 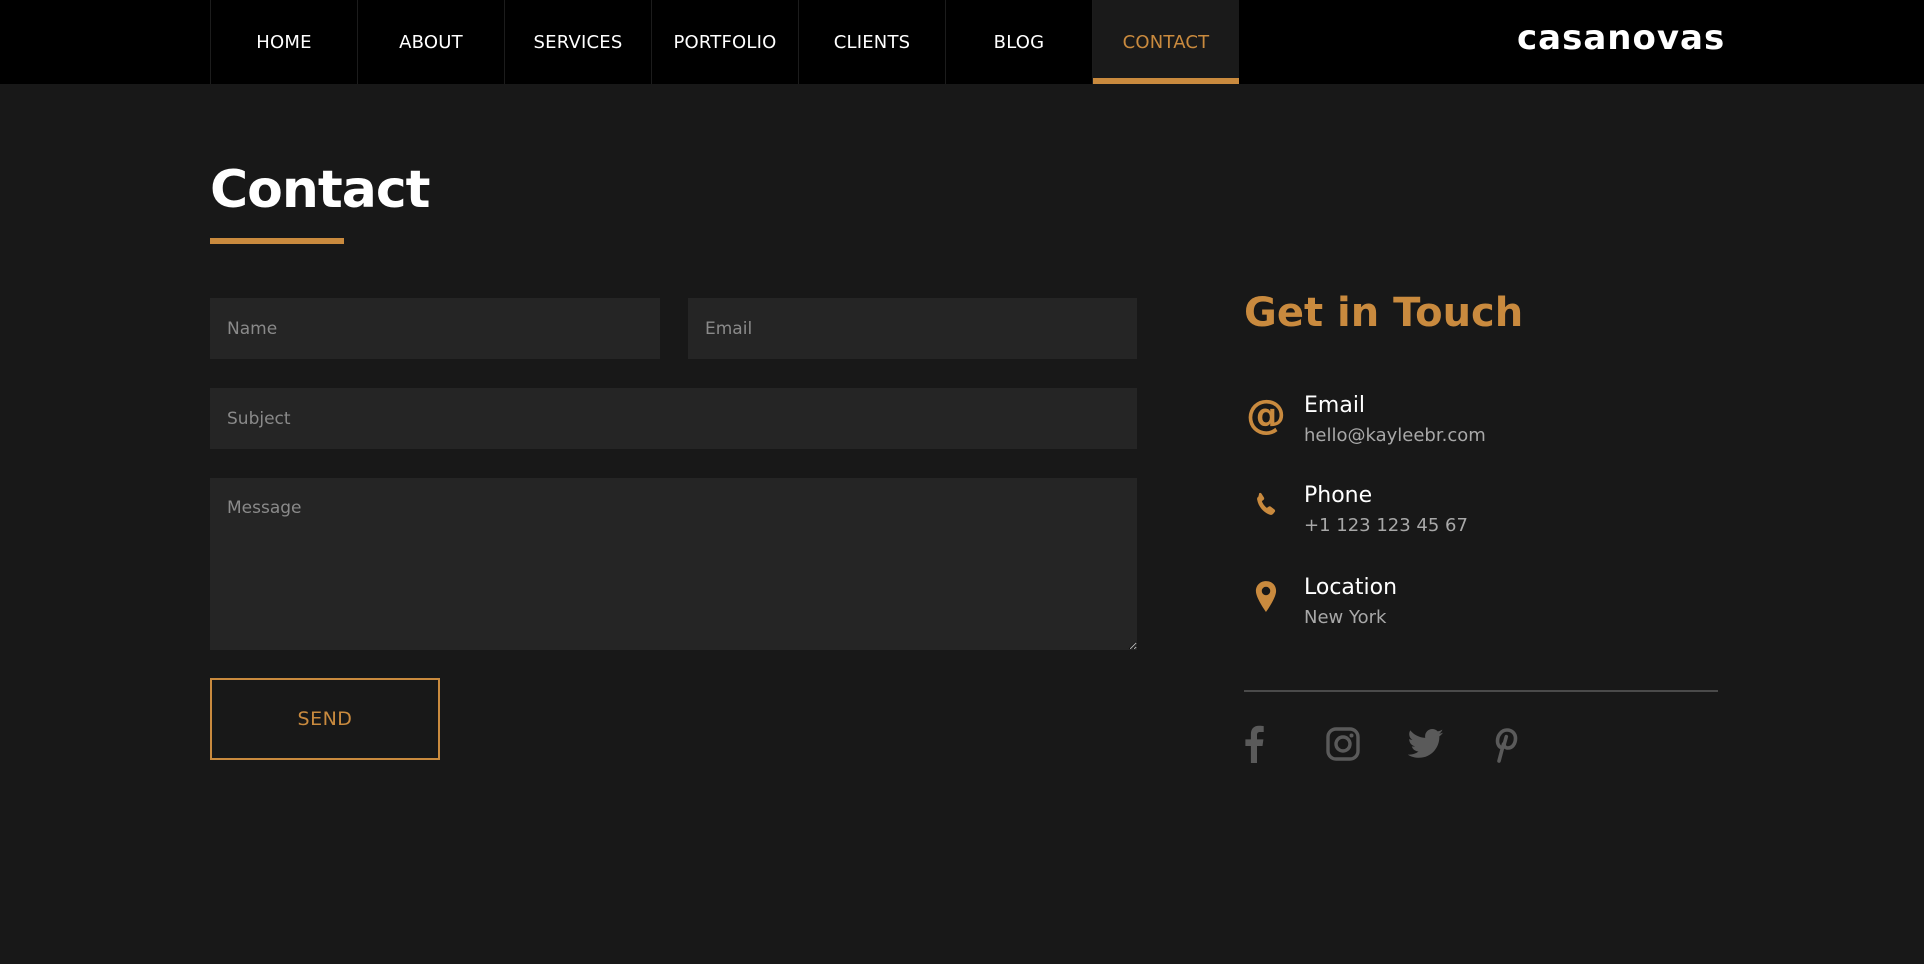 I want to click on nav-item-about: ABOUT, so click(x=430, y=42).